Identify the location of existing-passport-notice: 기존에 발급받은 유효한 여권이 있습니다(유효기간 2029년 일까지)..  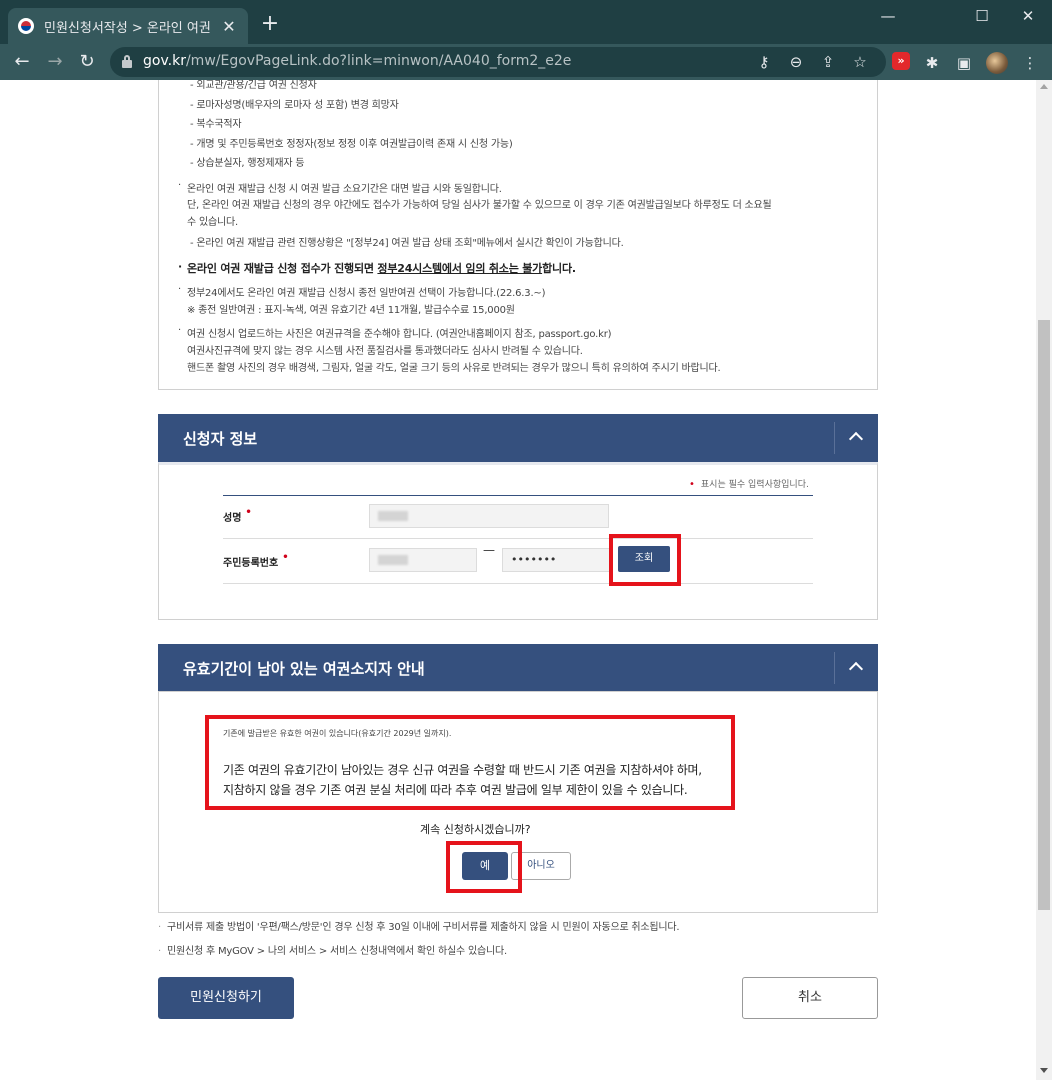
(337, 733).